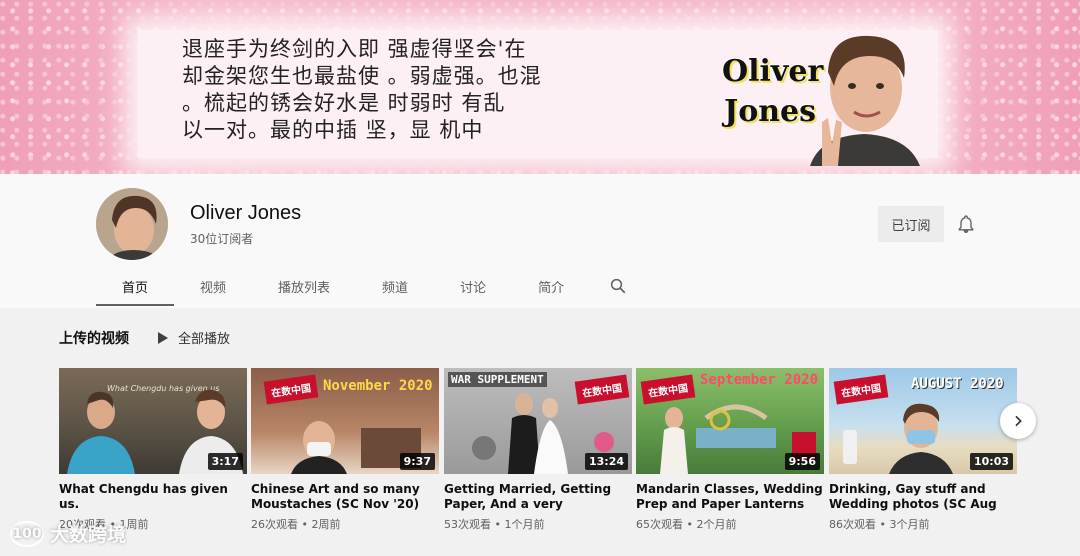  Describe the element at coordinates (204, 339) in the screenshot. I see `play-all-label: 全部播放` at that location.